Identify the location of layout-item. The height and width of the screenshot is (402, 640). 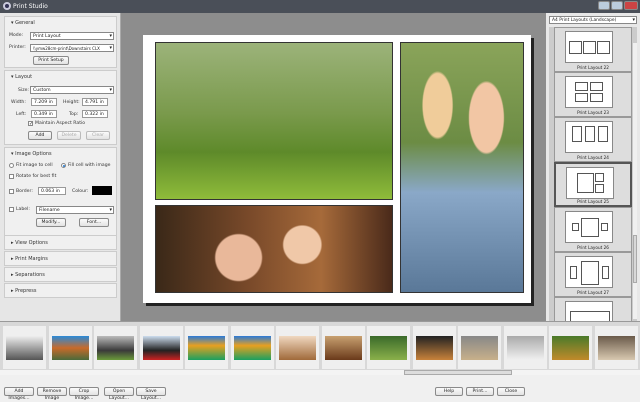
(593, 309).